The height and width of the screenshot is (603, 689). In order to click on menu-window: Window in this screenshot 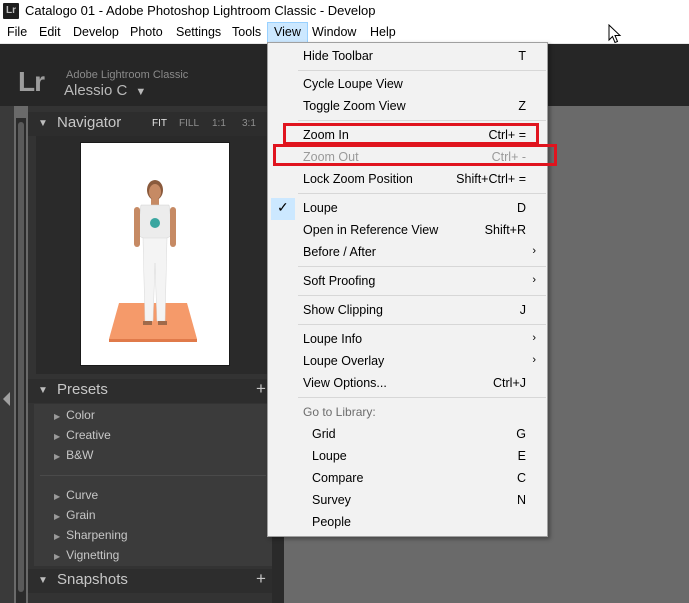, I will do `click(334, 32)`.